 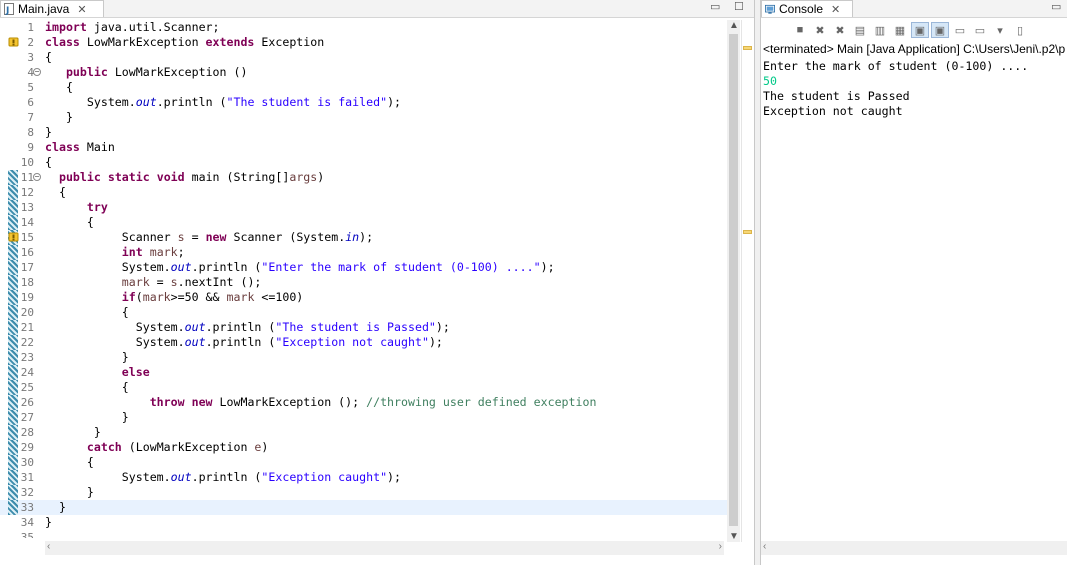 What do you see at coordinates (363, 147) in the screenshot?
I see `code-line: 9 class Main` at bounding box center [363, 147].